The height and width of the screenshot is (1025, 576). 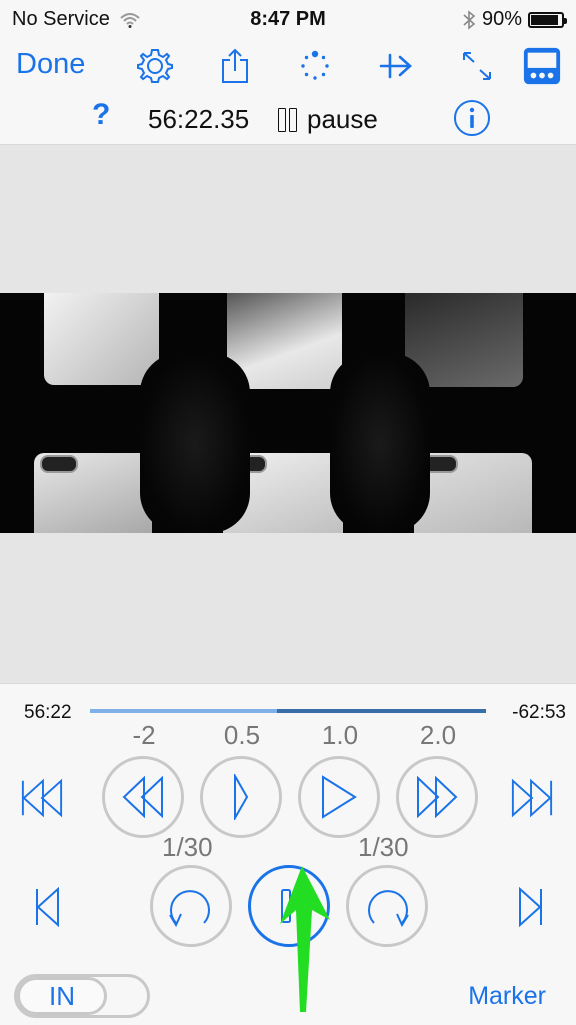 I want to click on fast-forward-button, so click(x=437, y=797).